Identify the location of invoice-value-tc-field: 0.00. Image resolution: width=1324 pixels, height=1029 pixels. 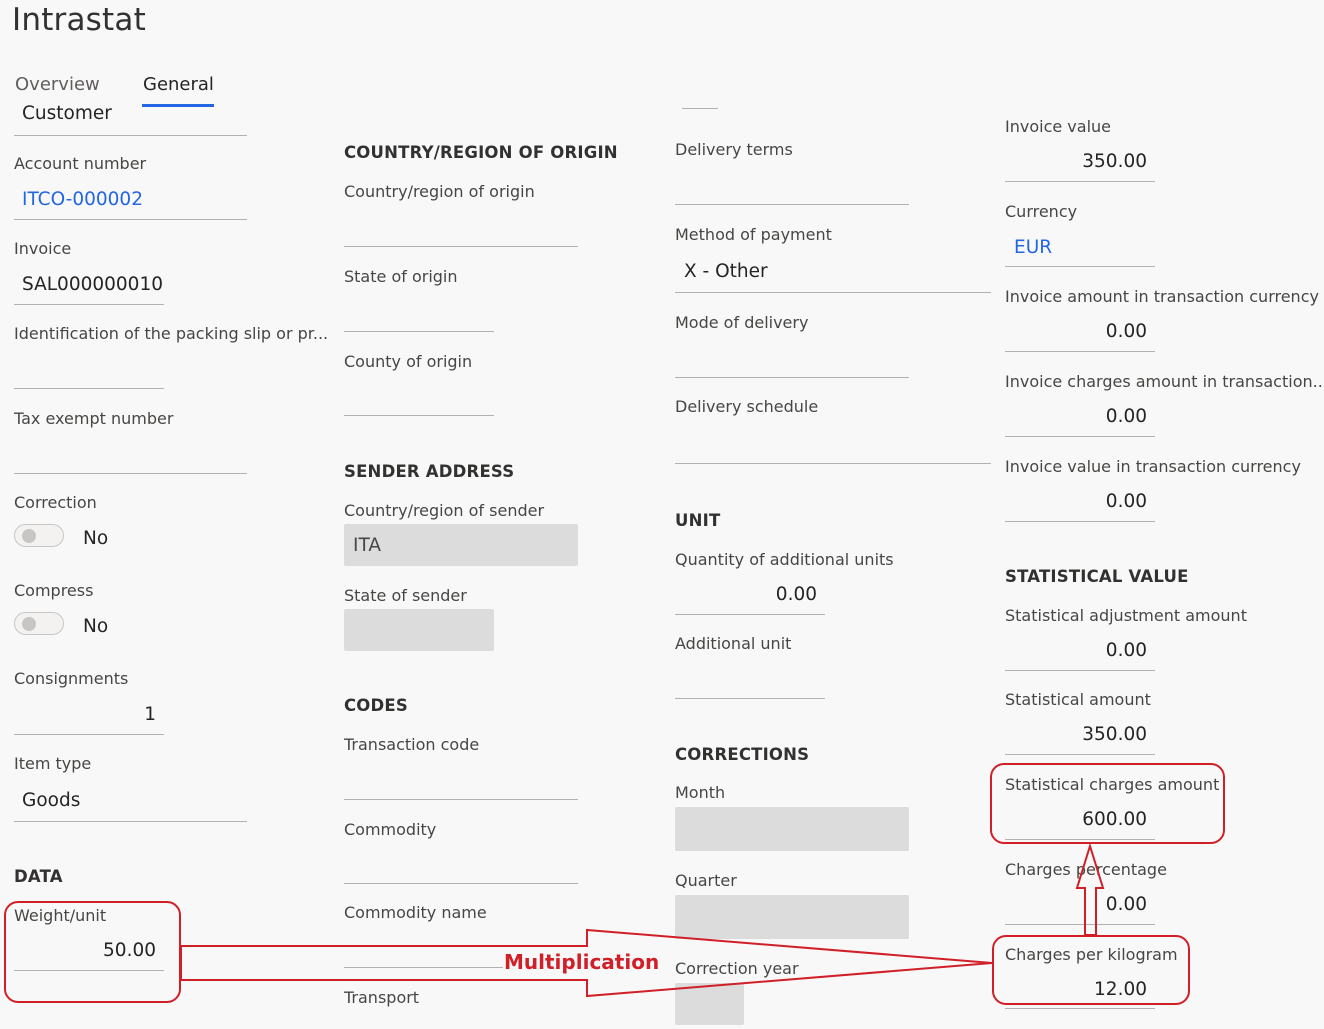
(1076, 501).